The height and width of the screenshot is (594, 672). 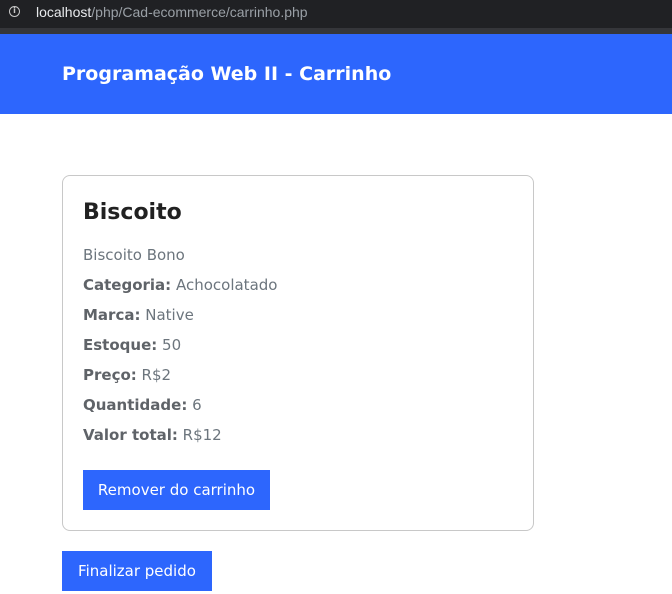 I want to click on category-label: Categoria:, so click(x=127, y=285).